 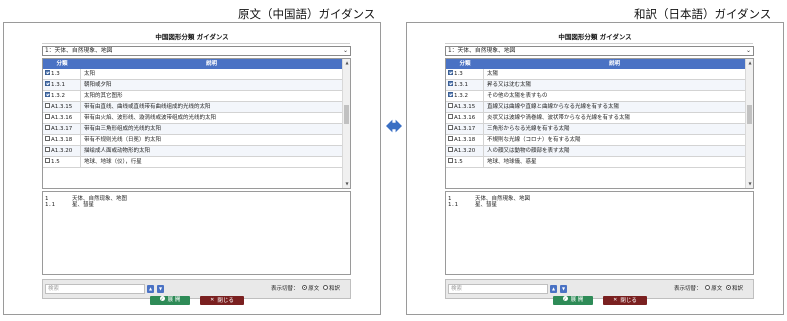 What do you see at coordinates (192, 74) in the screenshot?
I see `table-row: 1.3 太阳` at bounding box center [192, 74].